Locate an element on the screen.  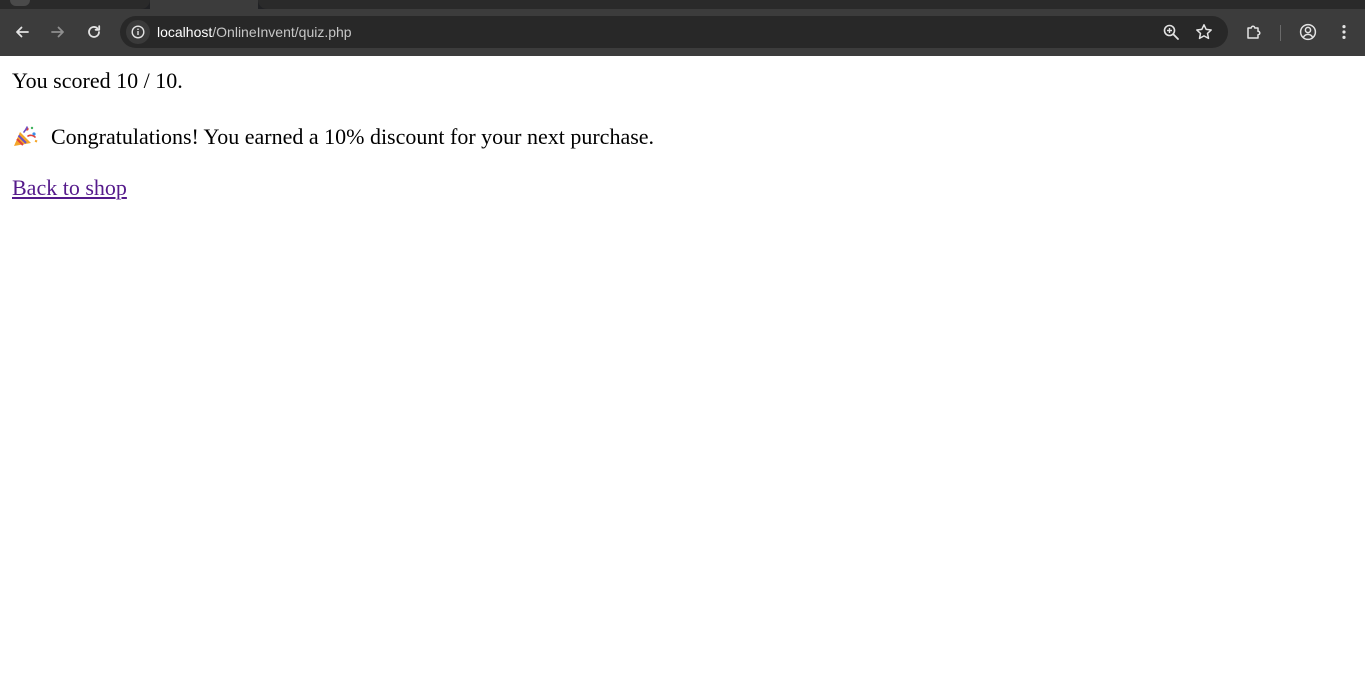
site-info-button is located at coordinates (138, 32).